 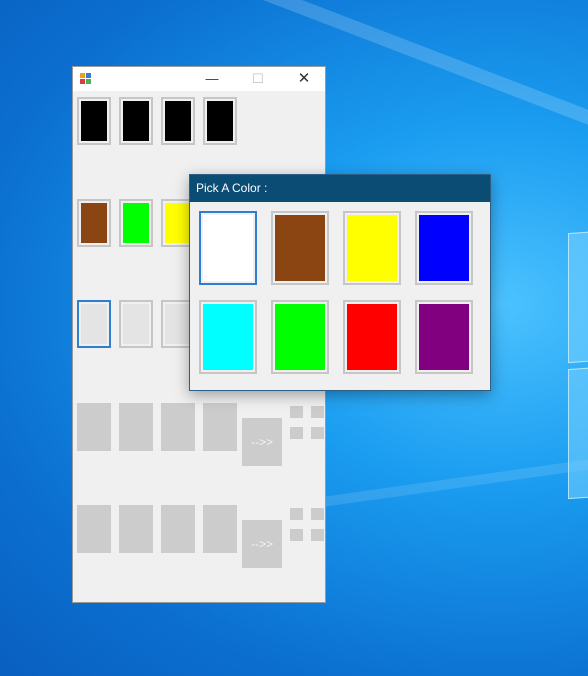 I want to click on minimize-button: —, so click(x=212, y=79).